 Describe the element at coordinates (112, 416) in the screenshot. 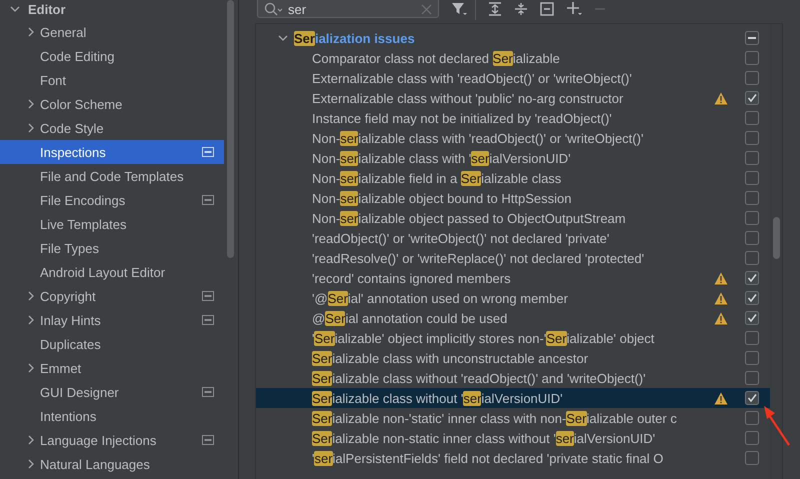

I see `sidebar-item: Intentions` at that location.